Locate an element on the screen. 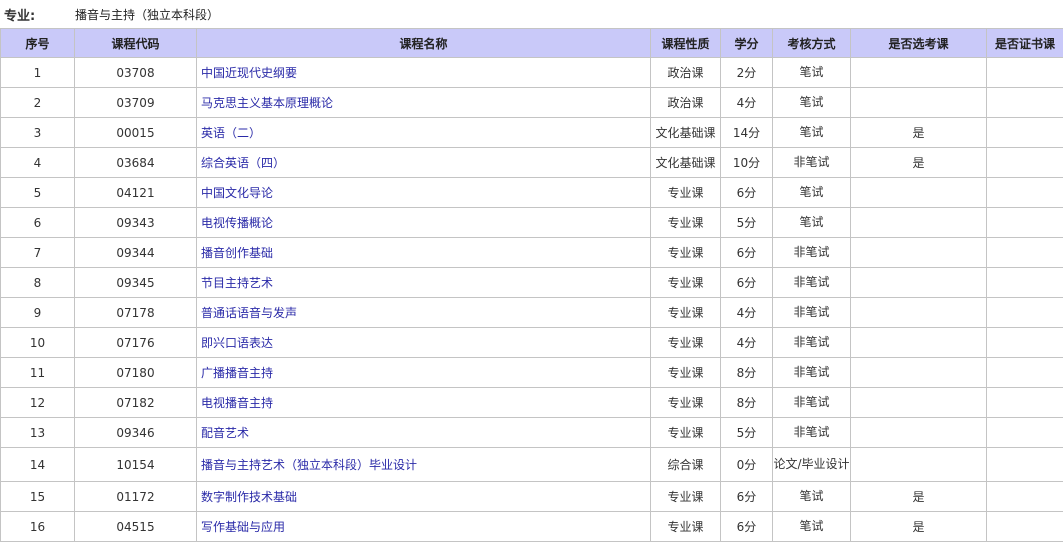 Image resolution: width=1063 pixels, height=542 pixels. cell-credit: 8分 is located at coordinates (747, 373).